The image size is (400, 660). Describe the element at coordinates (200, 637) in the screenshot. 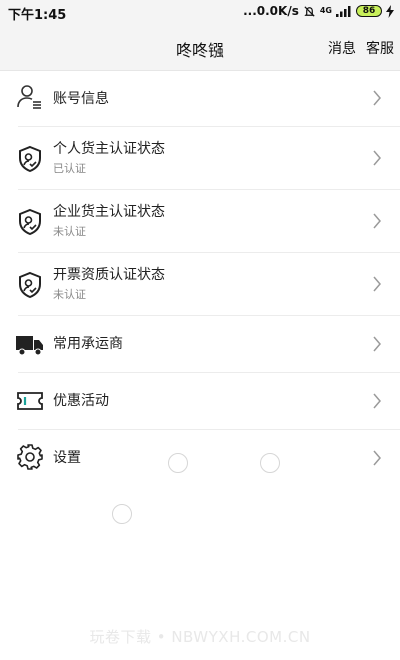

I see `watermark: 玩卷下载 • NBWYXH.COM.CN` at that location.